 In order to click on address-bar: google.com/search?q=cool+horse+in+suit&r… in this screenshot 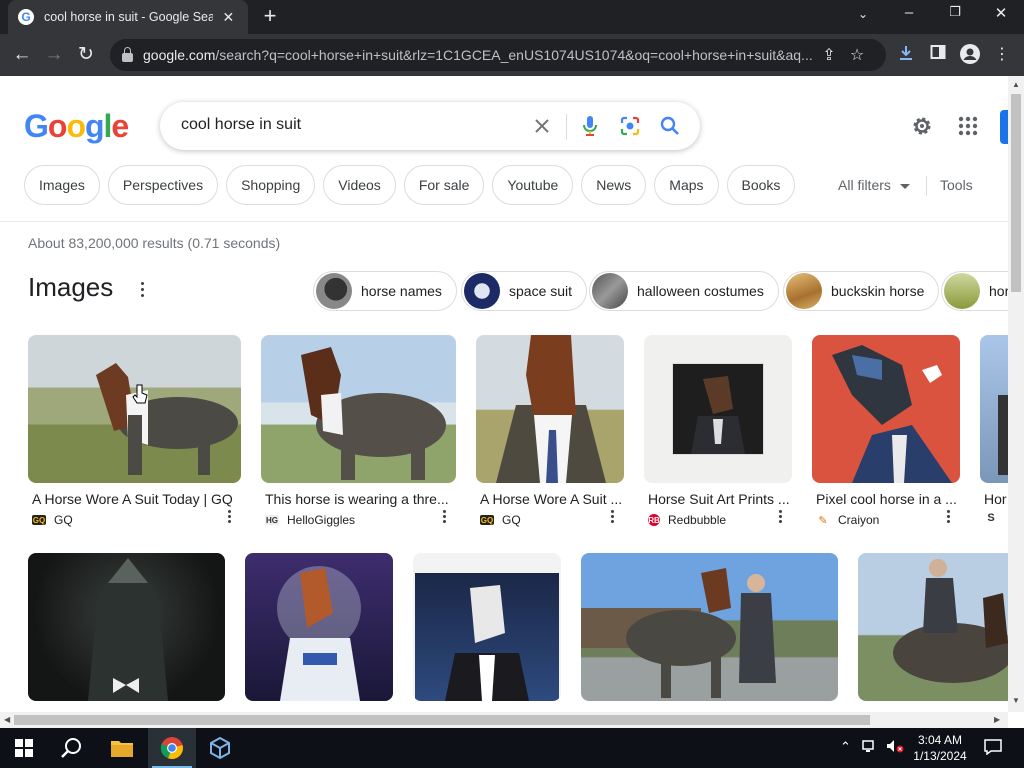, I will do `click(498, 55)`.